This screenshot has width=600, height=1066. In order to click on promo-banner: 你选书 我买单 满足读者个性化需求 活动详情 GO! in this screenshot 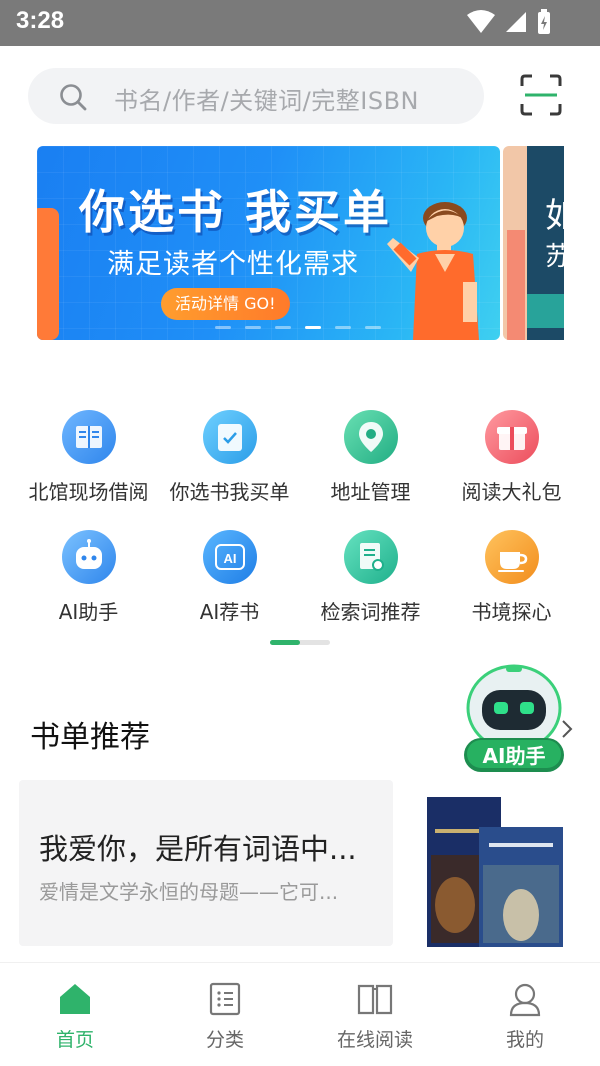, I will do `click(268, 243)`.